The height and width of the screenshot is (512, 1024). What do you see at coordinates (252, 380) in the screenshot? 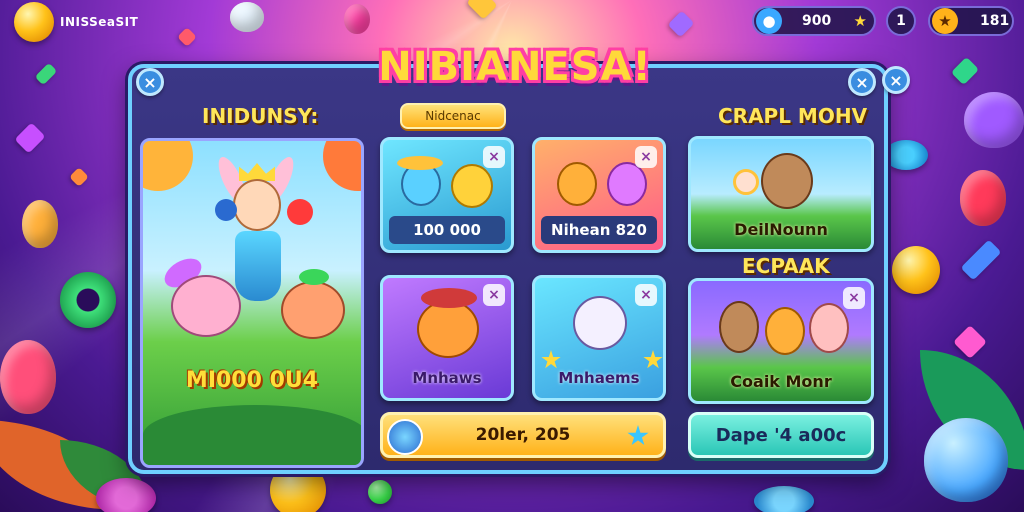
I see `hero-caption: MI000 0U4` at bounding box center [252, 380].